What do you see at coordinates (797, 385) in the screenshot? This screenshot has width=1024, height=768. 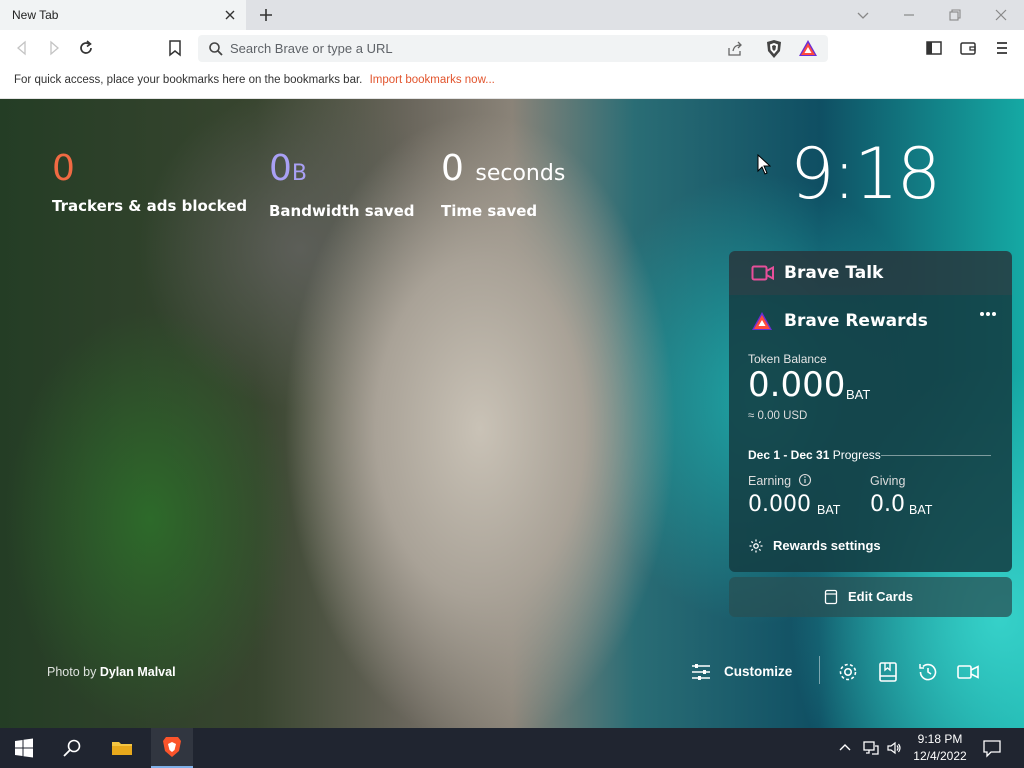 I see `token-balance-value: 0.000` at bounding box center [797, 385].